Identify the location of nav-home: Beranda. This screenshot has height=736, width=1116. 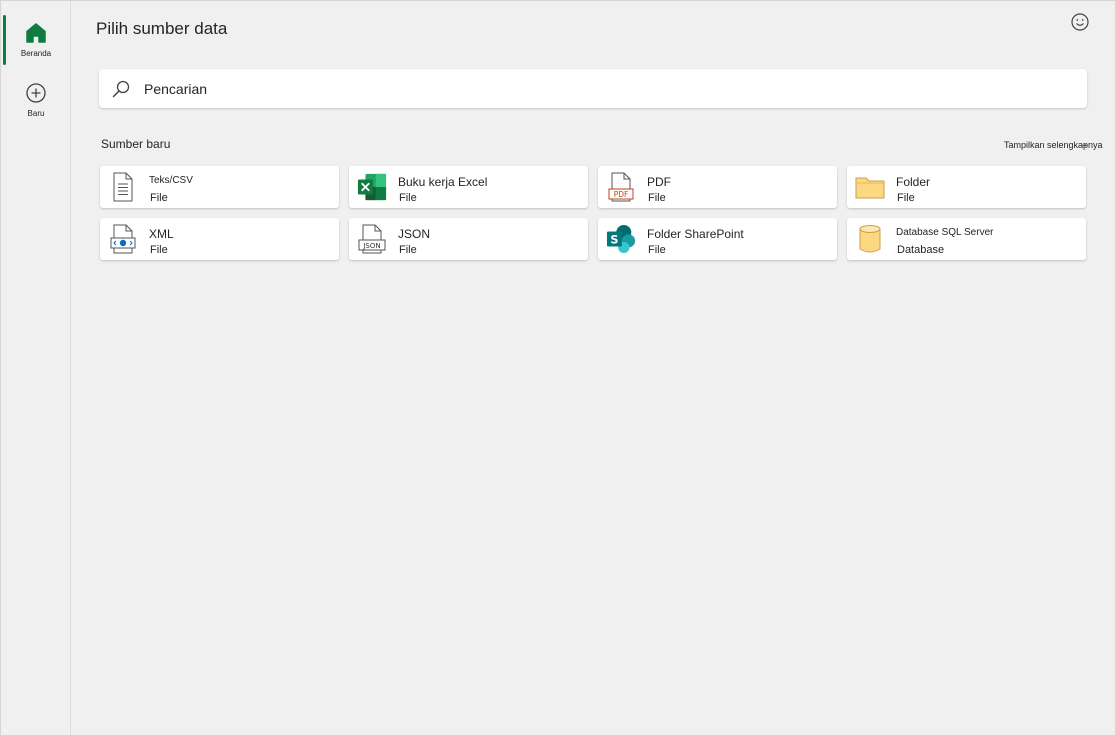
(36, 43).